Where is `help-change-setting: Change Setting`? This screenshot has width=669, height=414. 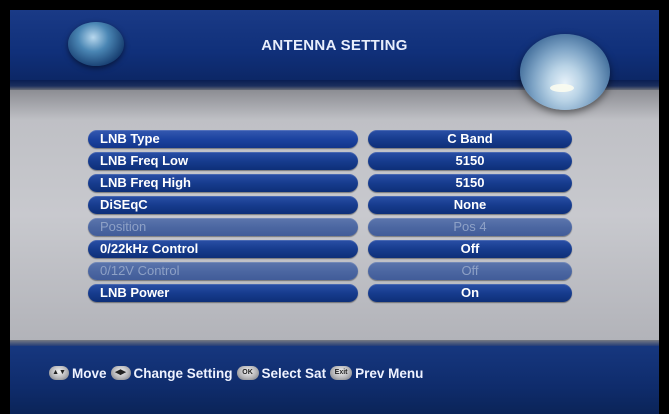 help-change-setting: Change Setting is located at coordinates (183, 373).